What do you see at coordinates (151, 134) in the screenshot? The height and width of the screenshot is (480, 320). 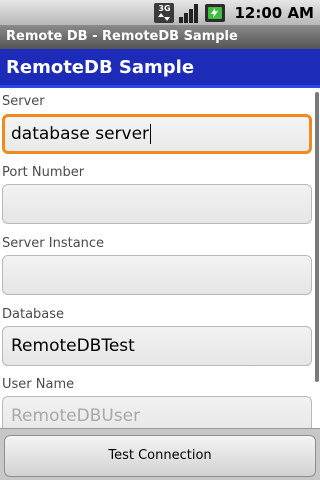 I see `text-cursor` at bounding box center [151, 134].